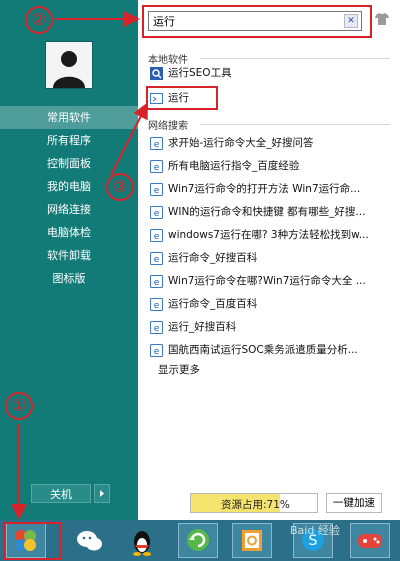 The width and height of the screenshot is (400, 561). What do you see at coordinates (69, 163) in the screenshot?
I see `nav-item-control-panel: 控制面板` at bounding box center [69, 163].